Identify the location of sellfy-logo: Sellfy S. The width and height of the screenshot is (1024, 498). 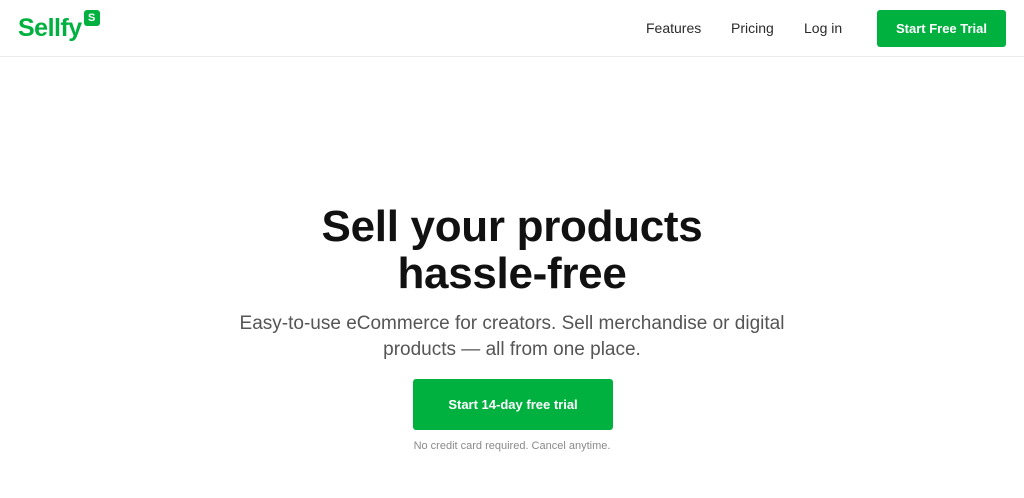
(59, 28).